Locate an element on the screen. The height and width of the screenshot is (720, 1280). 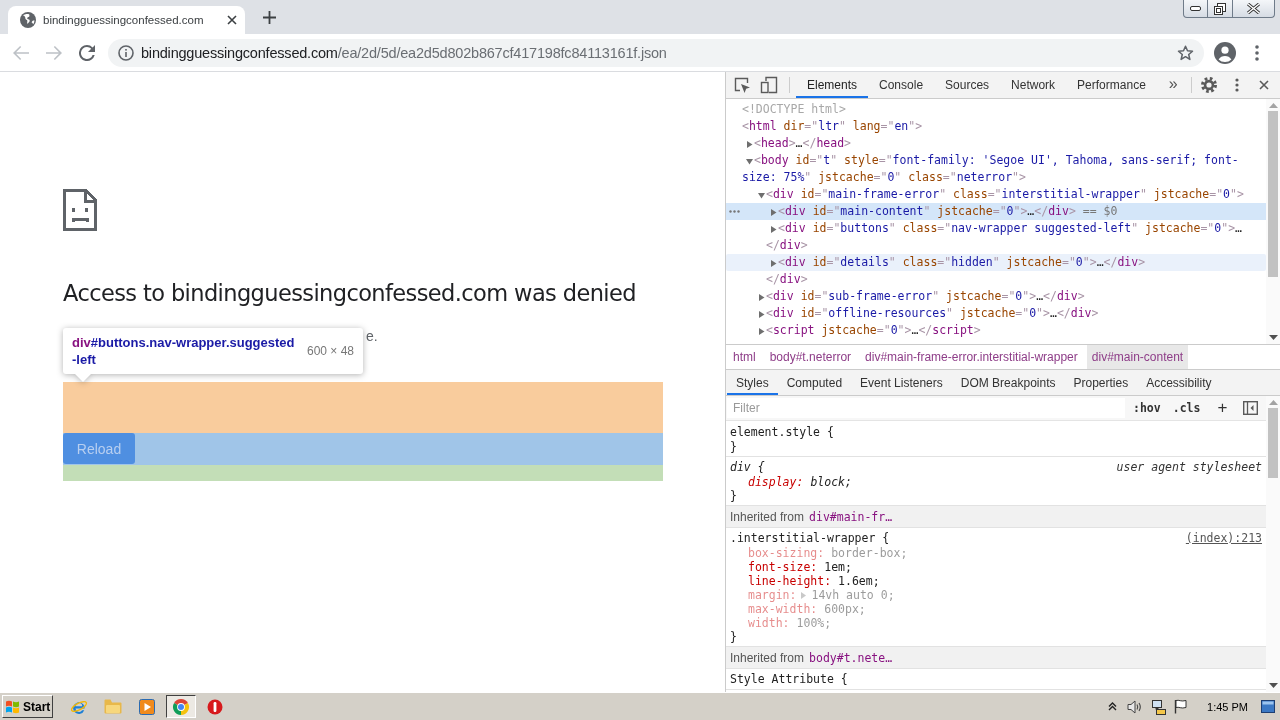
settings-icon is located at coordinates (1209, 85).